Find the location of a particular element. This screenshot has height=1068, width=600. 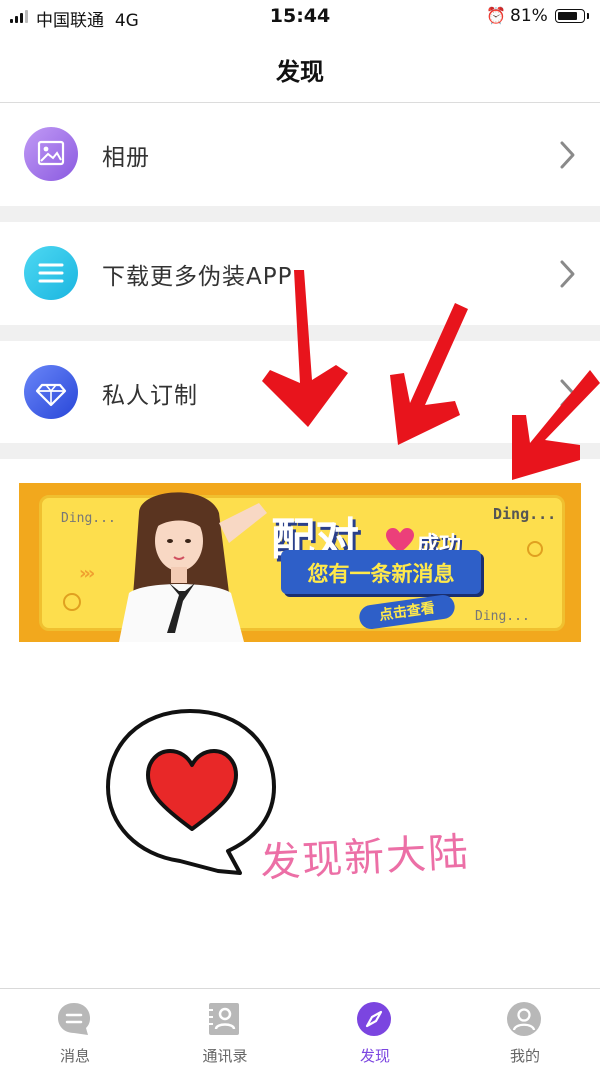

girl-portrait-image is located at coordinates (193, 567).